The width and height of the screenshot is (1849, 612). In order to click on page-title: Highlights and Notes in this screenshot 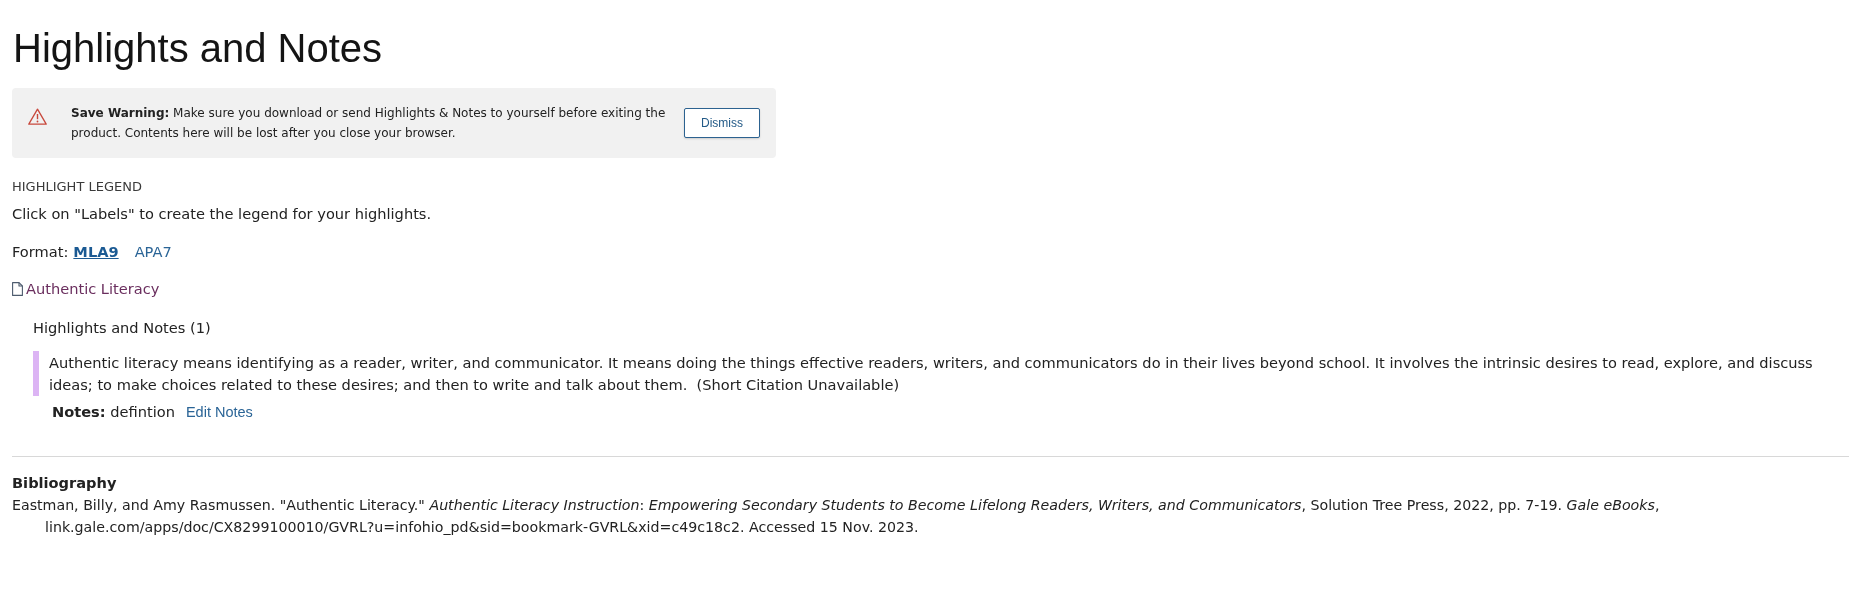, I will do `click(198, 48)`.